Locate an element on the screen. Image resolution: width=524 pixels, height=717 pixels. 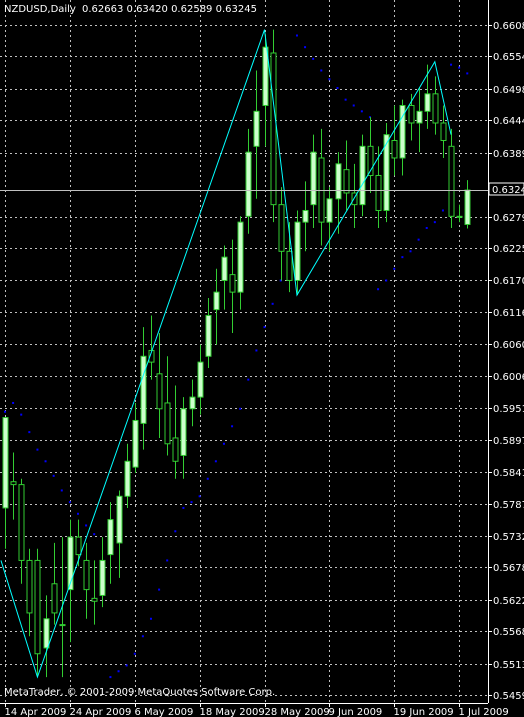
x-tick-label: 18 May 2009 is located at coordinates (232, 712).